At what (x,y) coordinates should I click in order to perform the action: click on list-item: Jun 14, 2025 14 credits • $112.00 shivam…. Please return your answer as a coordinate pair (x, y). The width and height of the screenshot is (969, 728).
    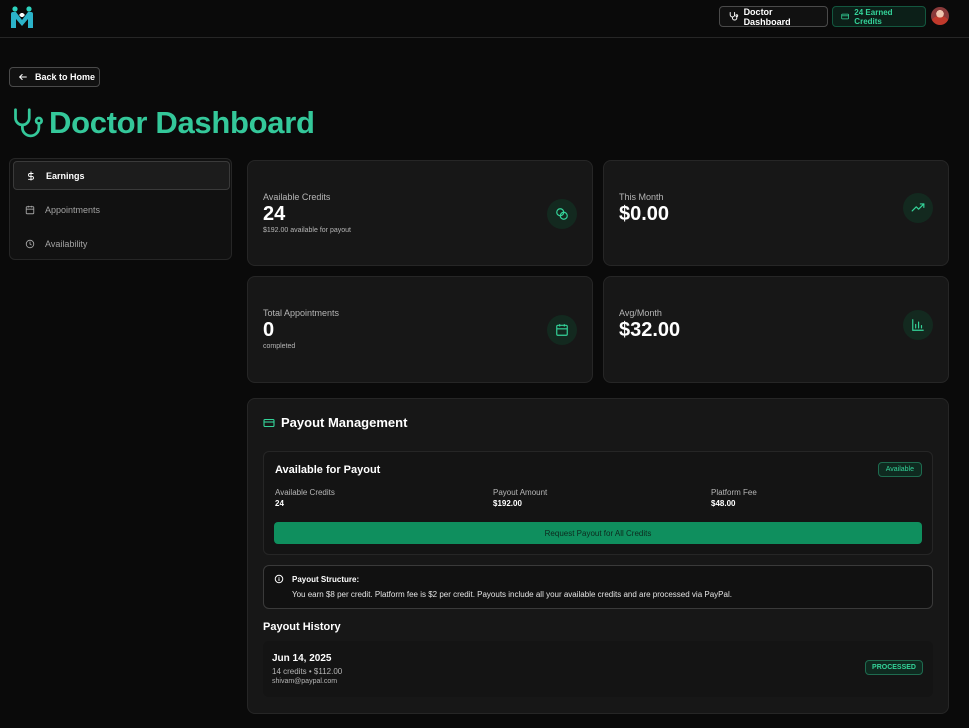
    Looking at the image, I should click on (598, 669).